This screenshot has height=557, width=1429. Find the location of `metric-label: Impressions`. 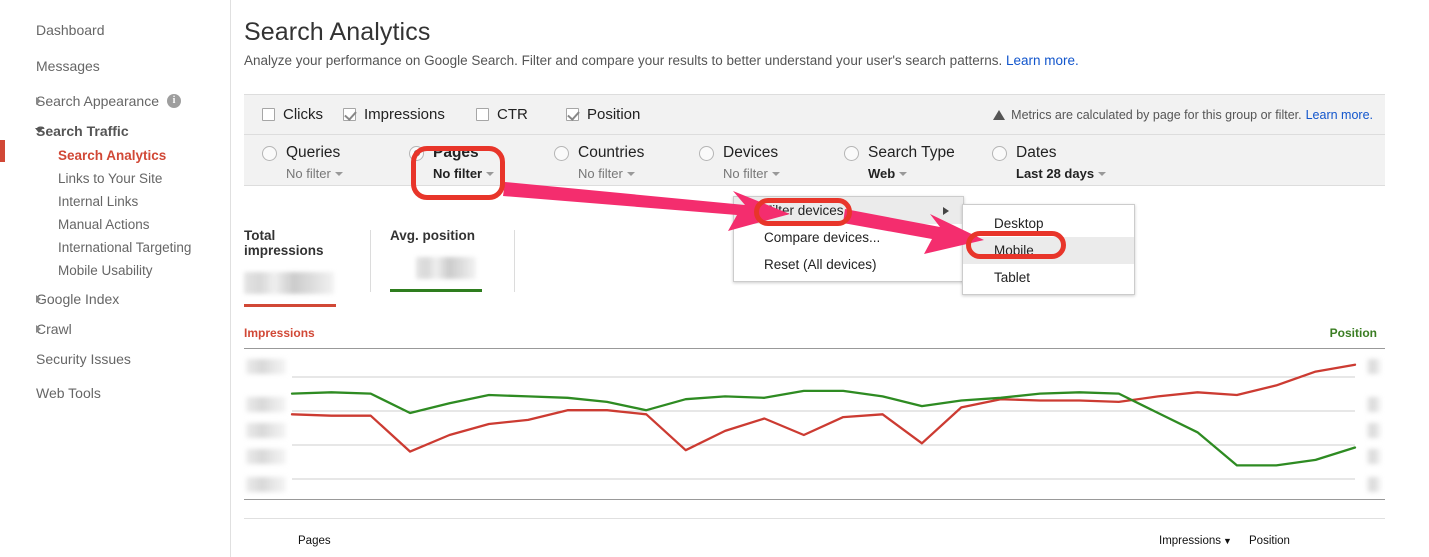

metric-label: Impressions is located at coordinates (404, 114).